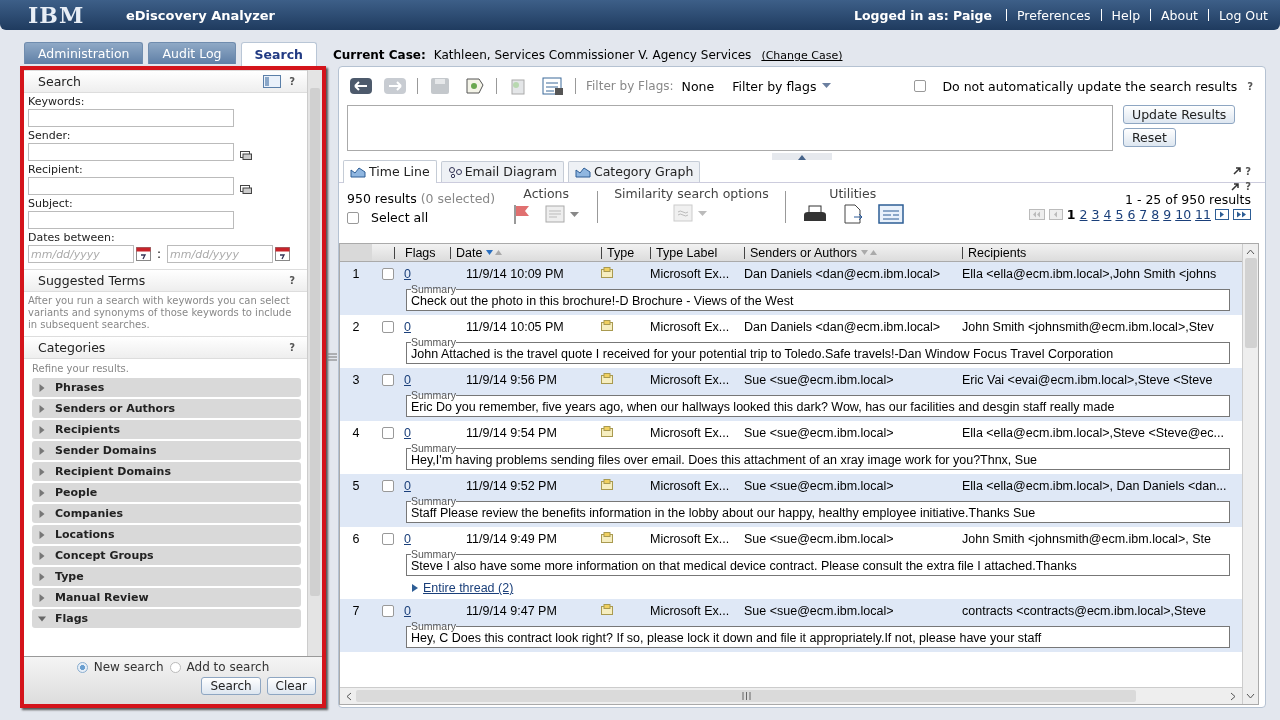  I want to click on view-tab: Email Diagram, so click(502, 171).